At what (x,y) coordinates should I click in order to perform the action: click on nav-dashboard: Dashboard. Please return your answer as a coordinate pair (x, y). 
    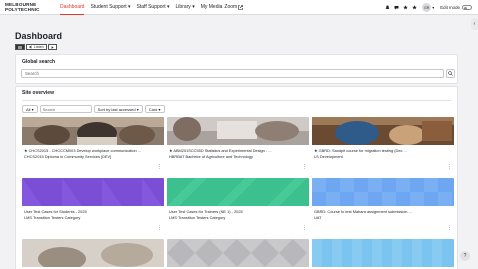
    Looking at the image, I should click on (72, 7).